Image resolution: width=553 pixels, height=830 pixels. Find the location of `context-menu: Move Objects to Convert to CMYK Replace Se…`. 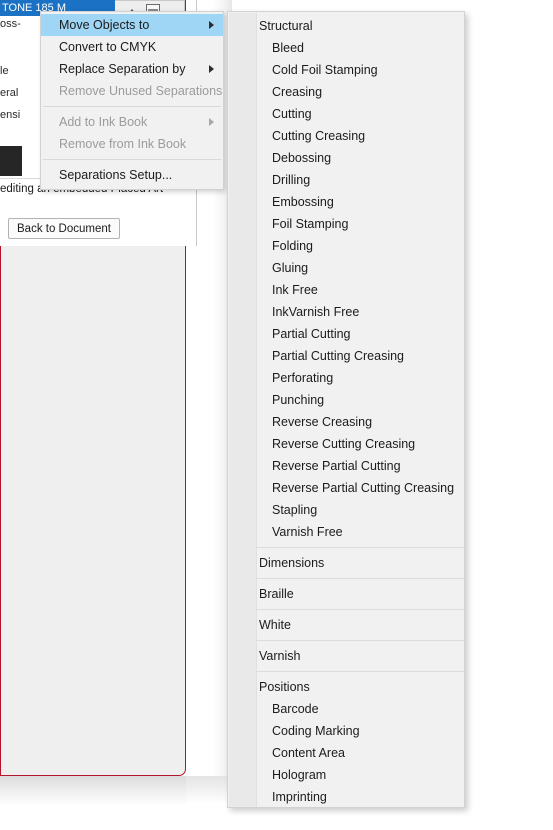

context-menu: Move Objects to Convert to CMYK Replace Se… is located at coordinates (132, 100).